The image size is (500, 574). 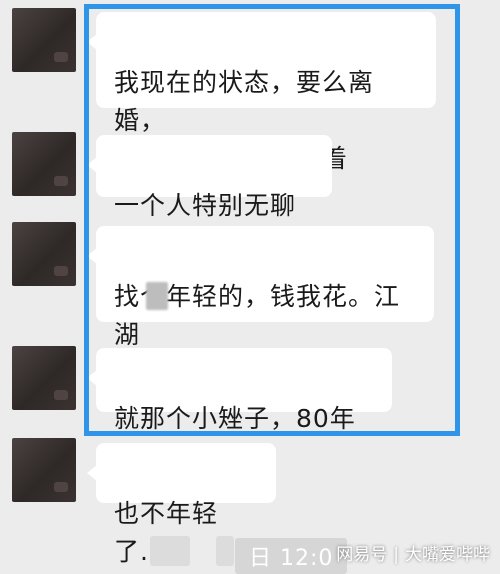 I want to click on message-bubble: 一个人特别无聊啊, so click(x=209, y=196).